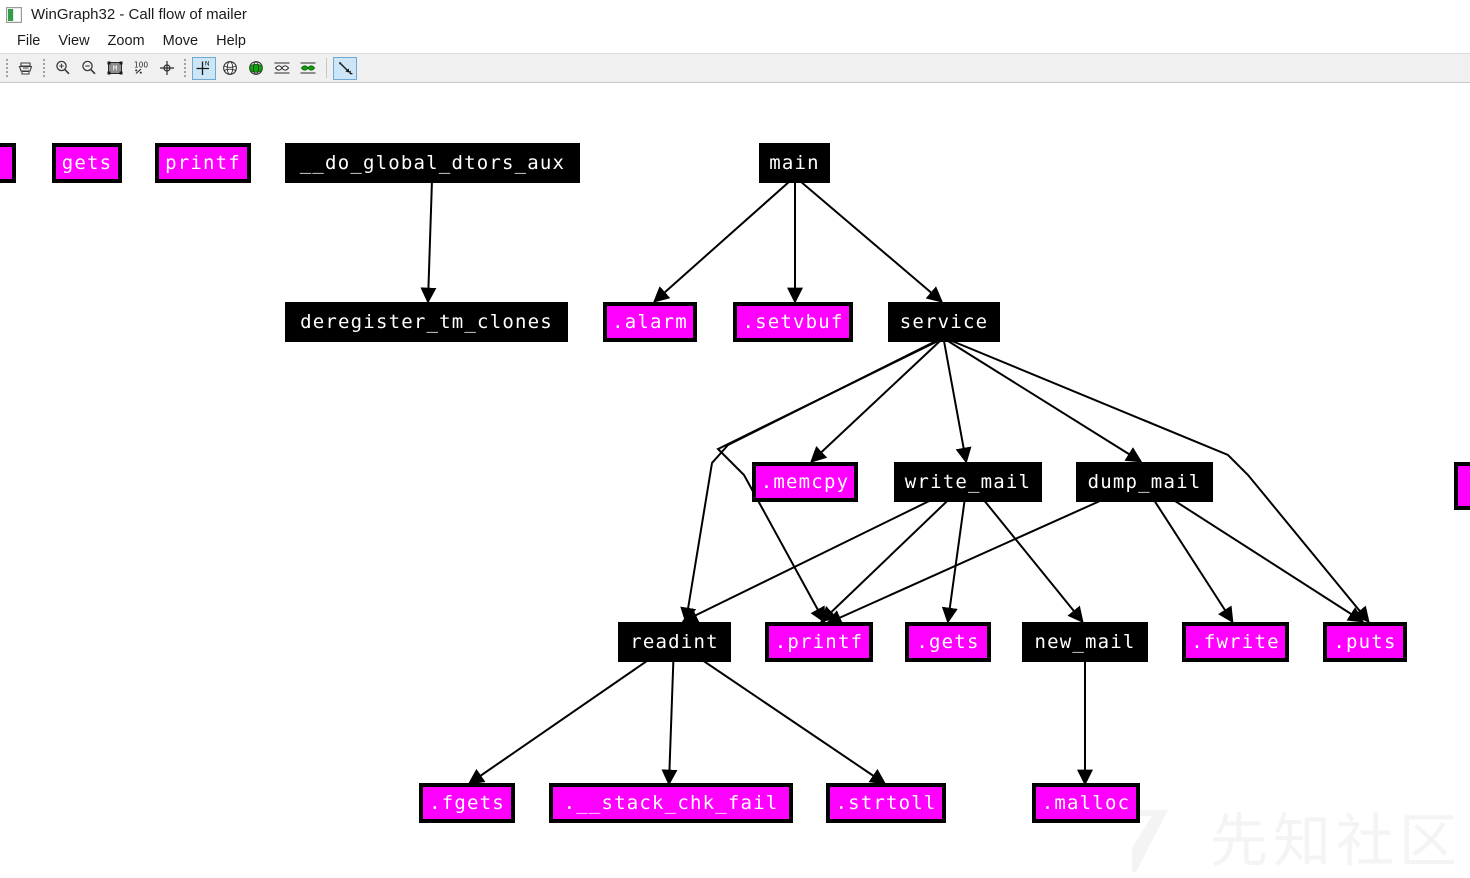  I want to click on graph-node-do-global-dtors-aux: __do_global_dtors_aux, so click(432, 163).